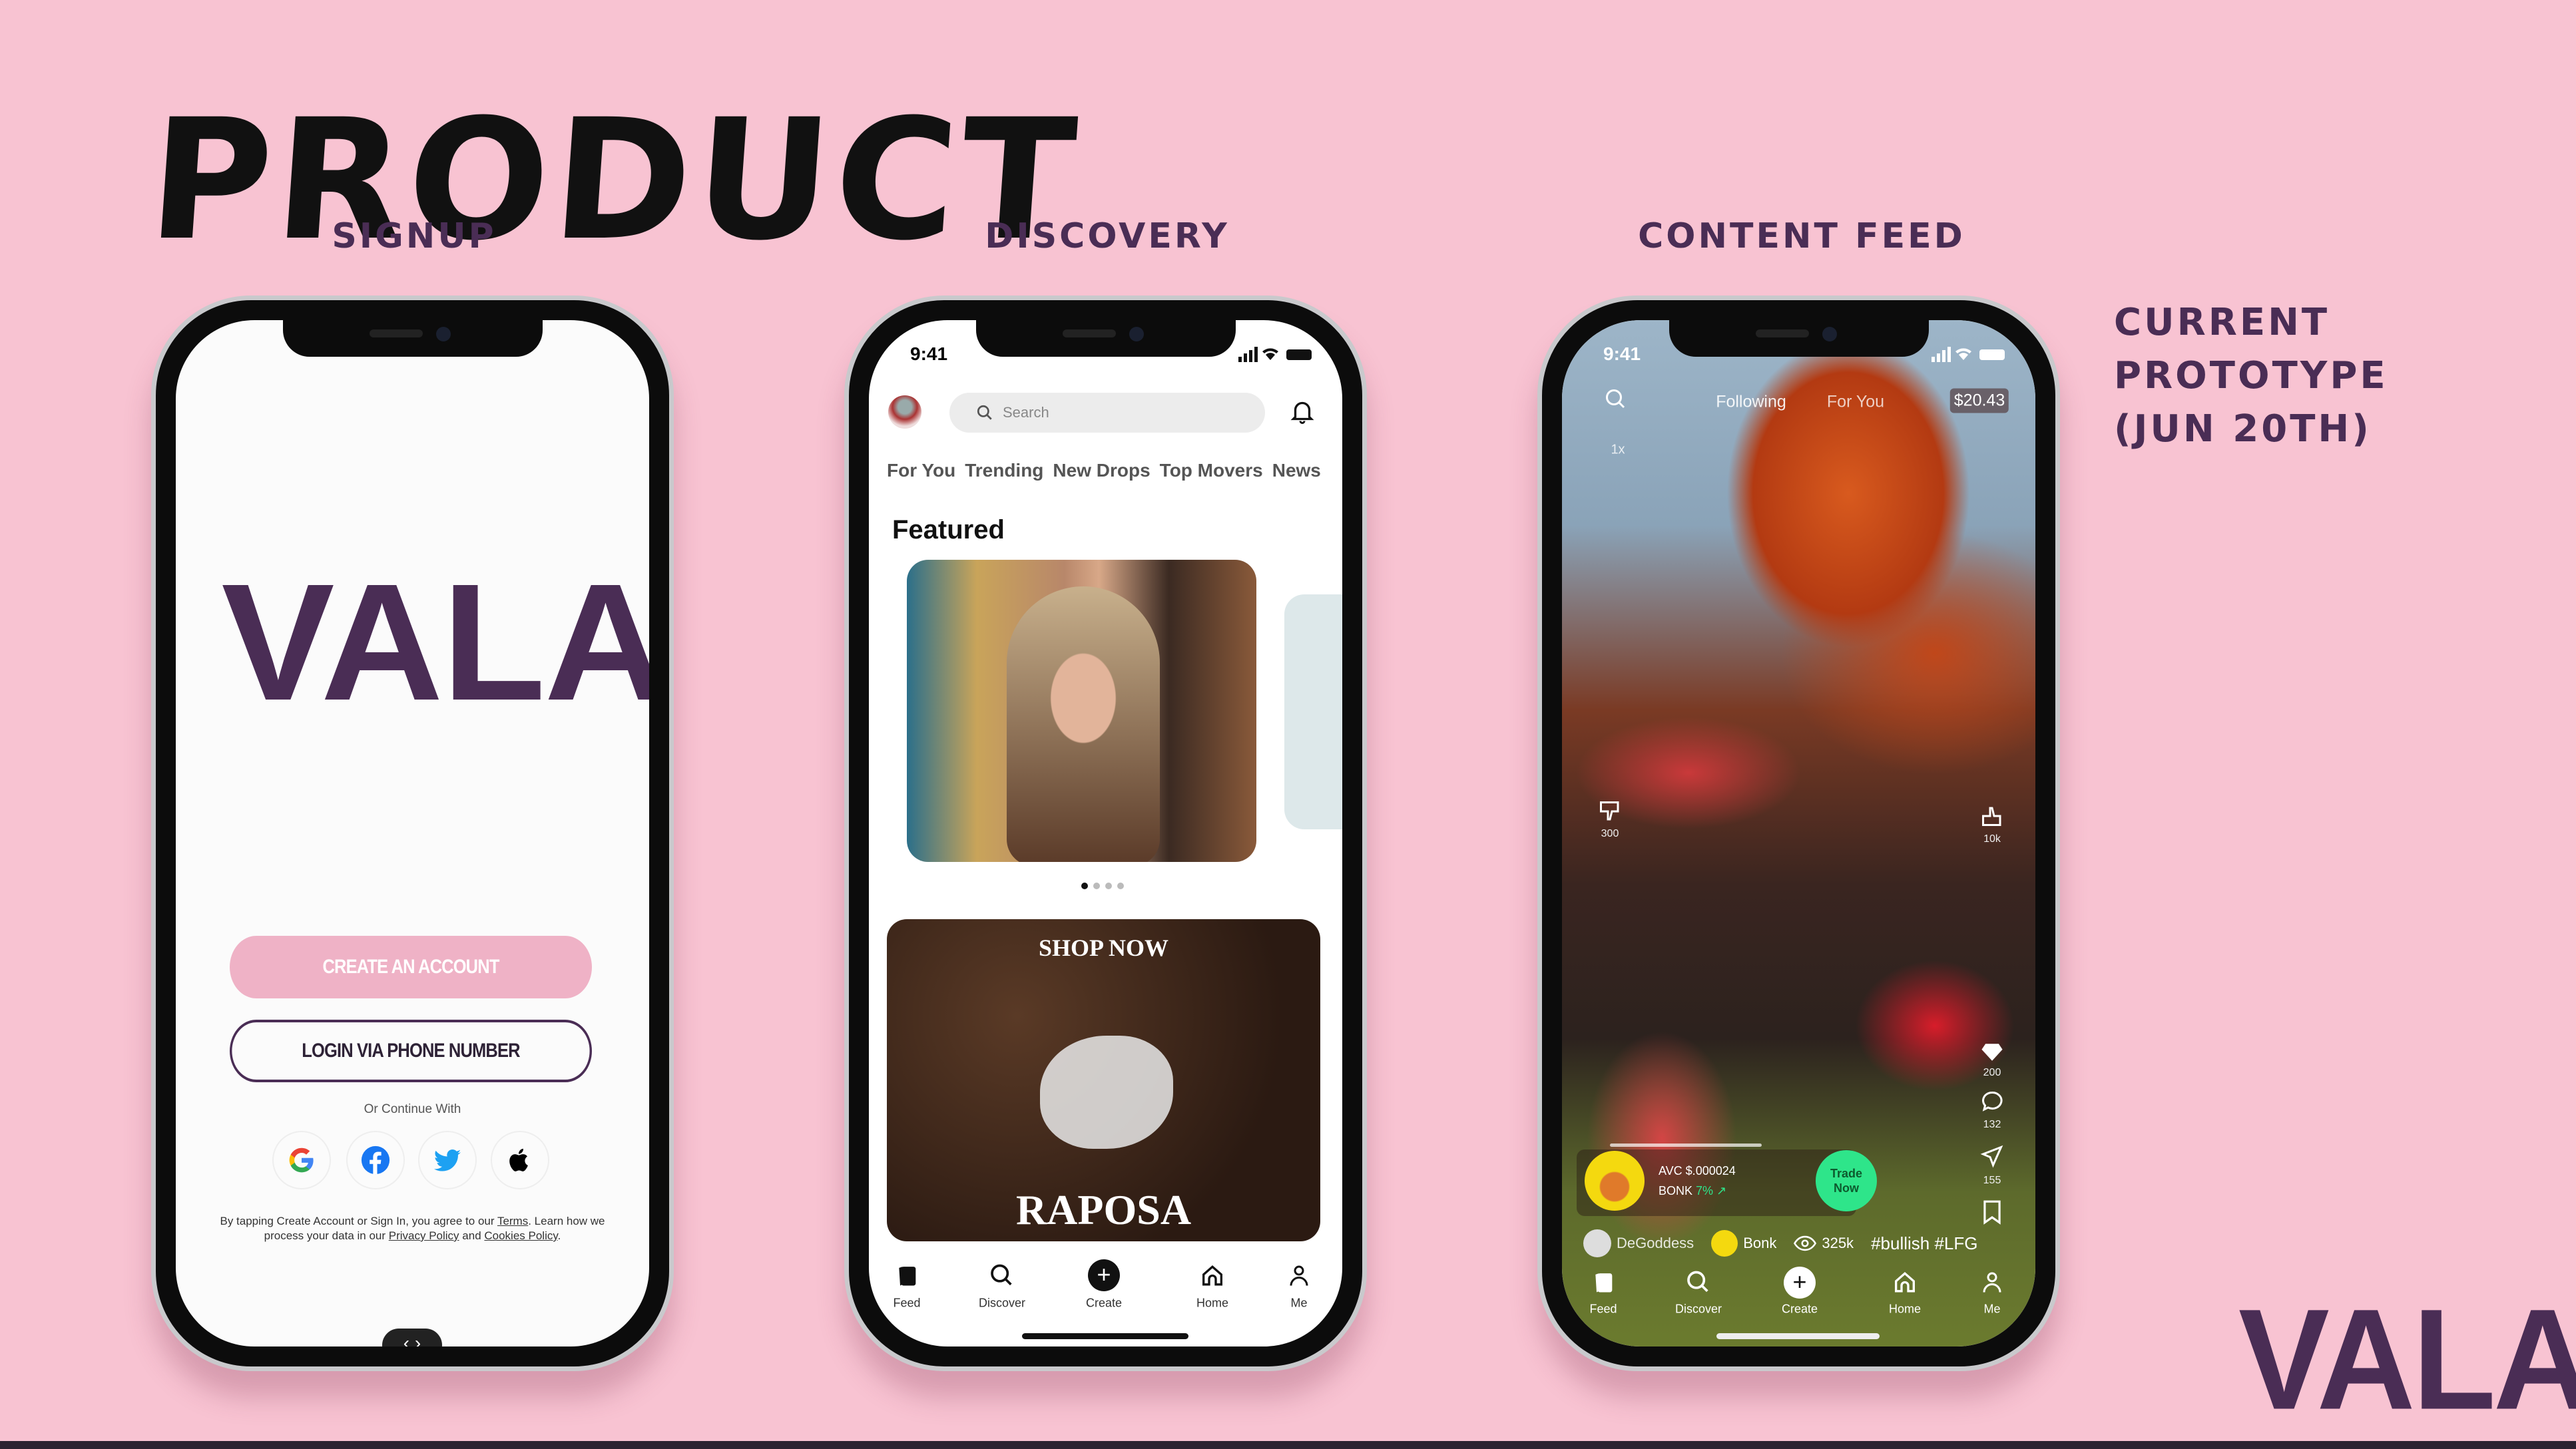  What do you see at coordinates (1211, 470) in the screenshot?
I see `tab-top-movers: Top Movers` at bounding box center [1211, 470].